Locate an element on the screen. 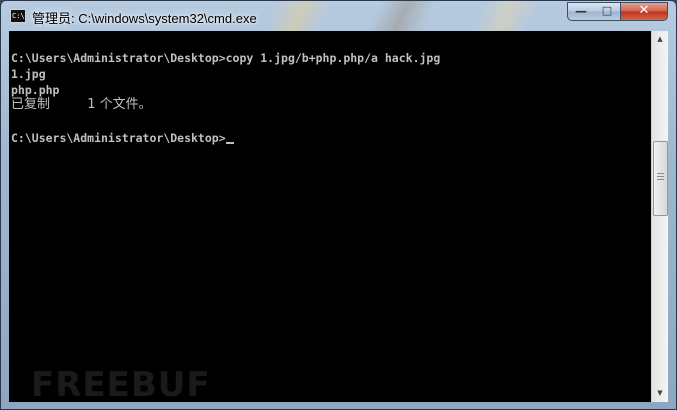  minimize-button: — is located at coordinates (581, 11).